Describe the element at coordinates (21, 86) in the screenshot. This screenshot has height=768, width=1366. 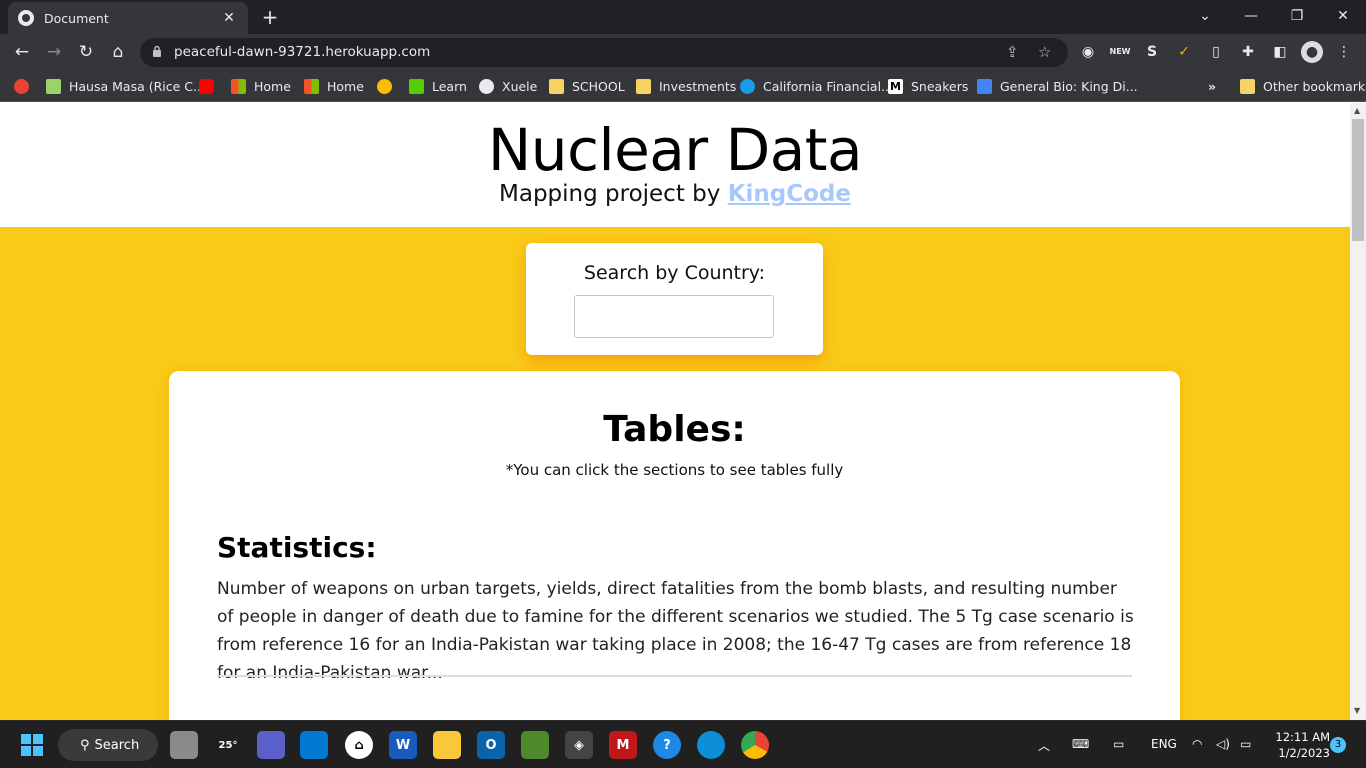
I see `pinwheel-icon` at that location.